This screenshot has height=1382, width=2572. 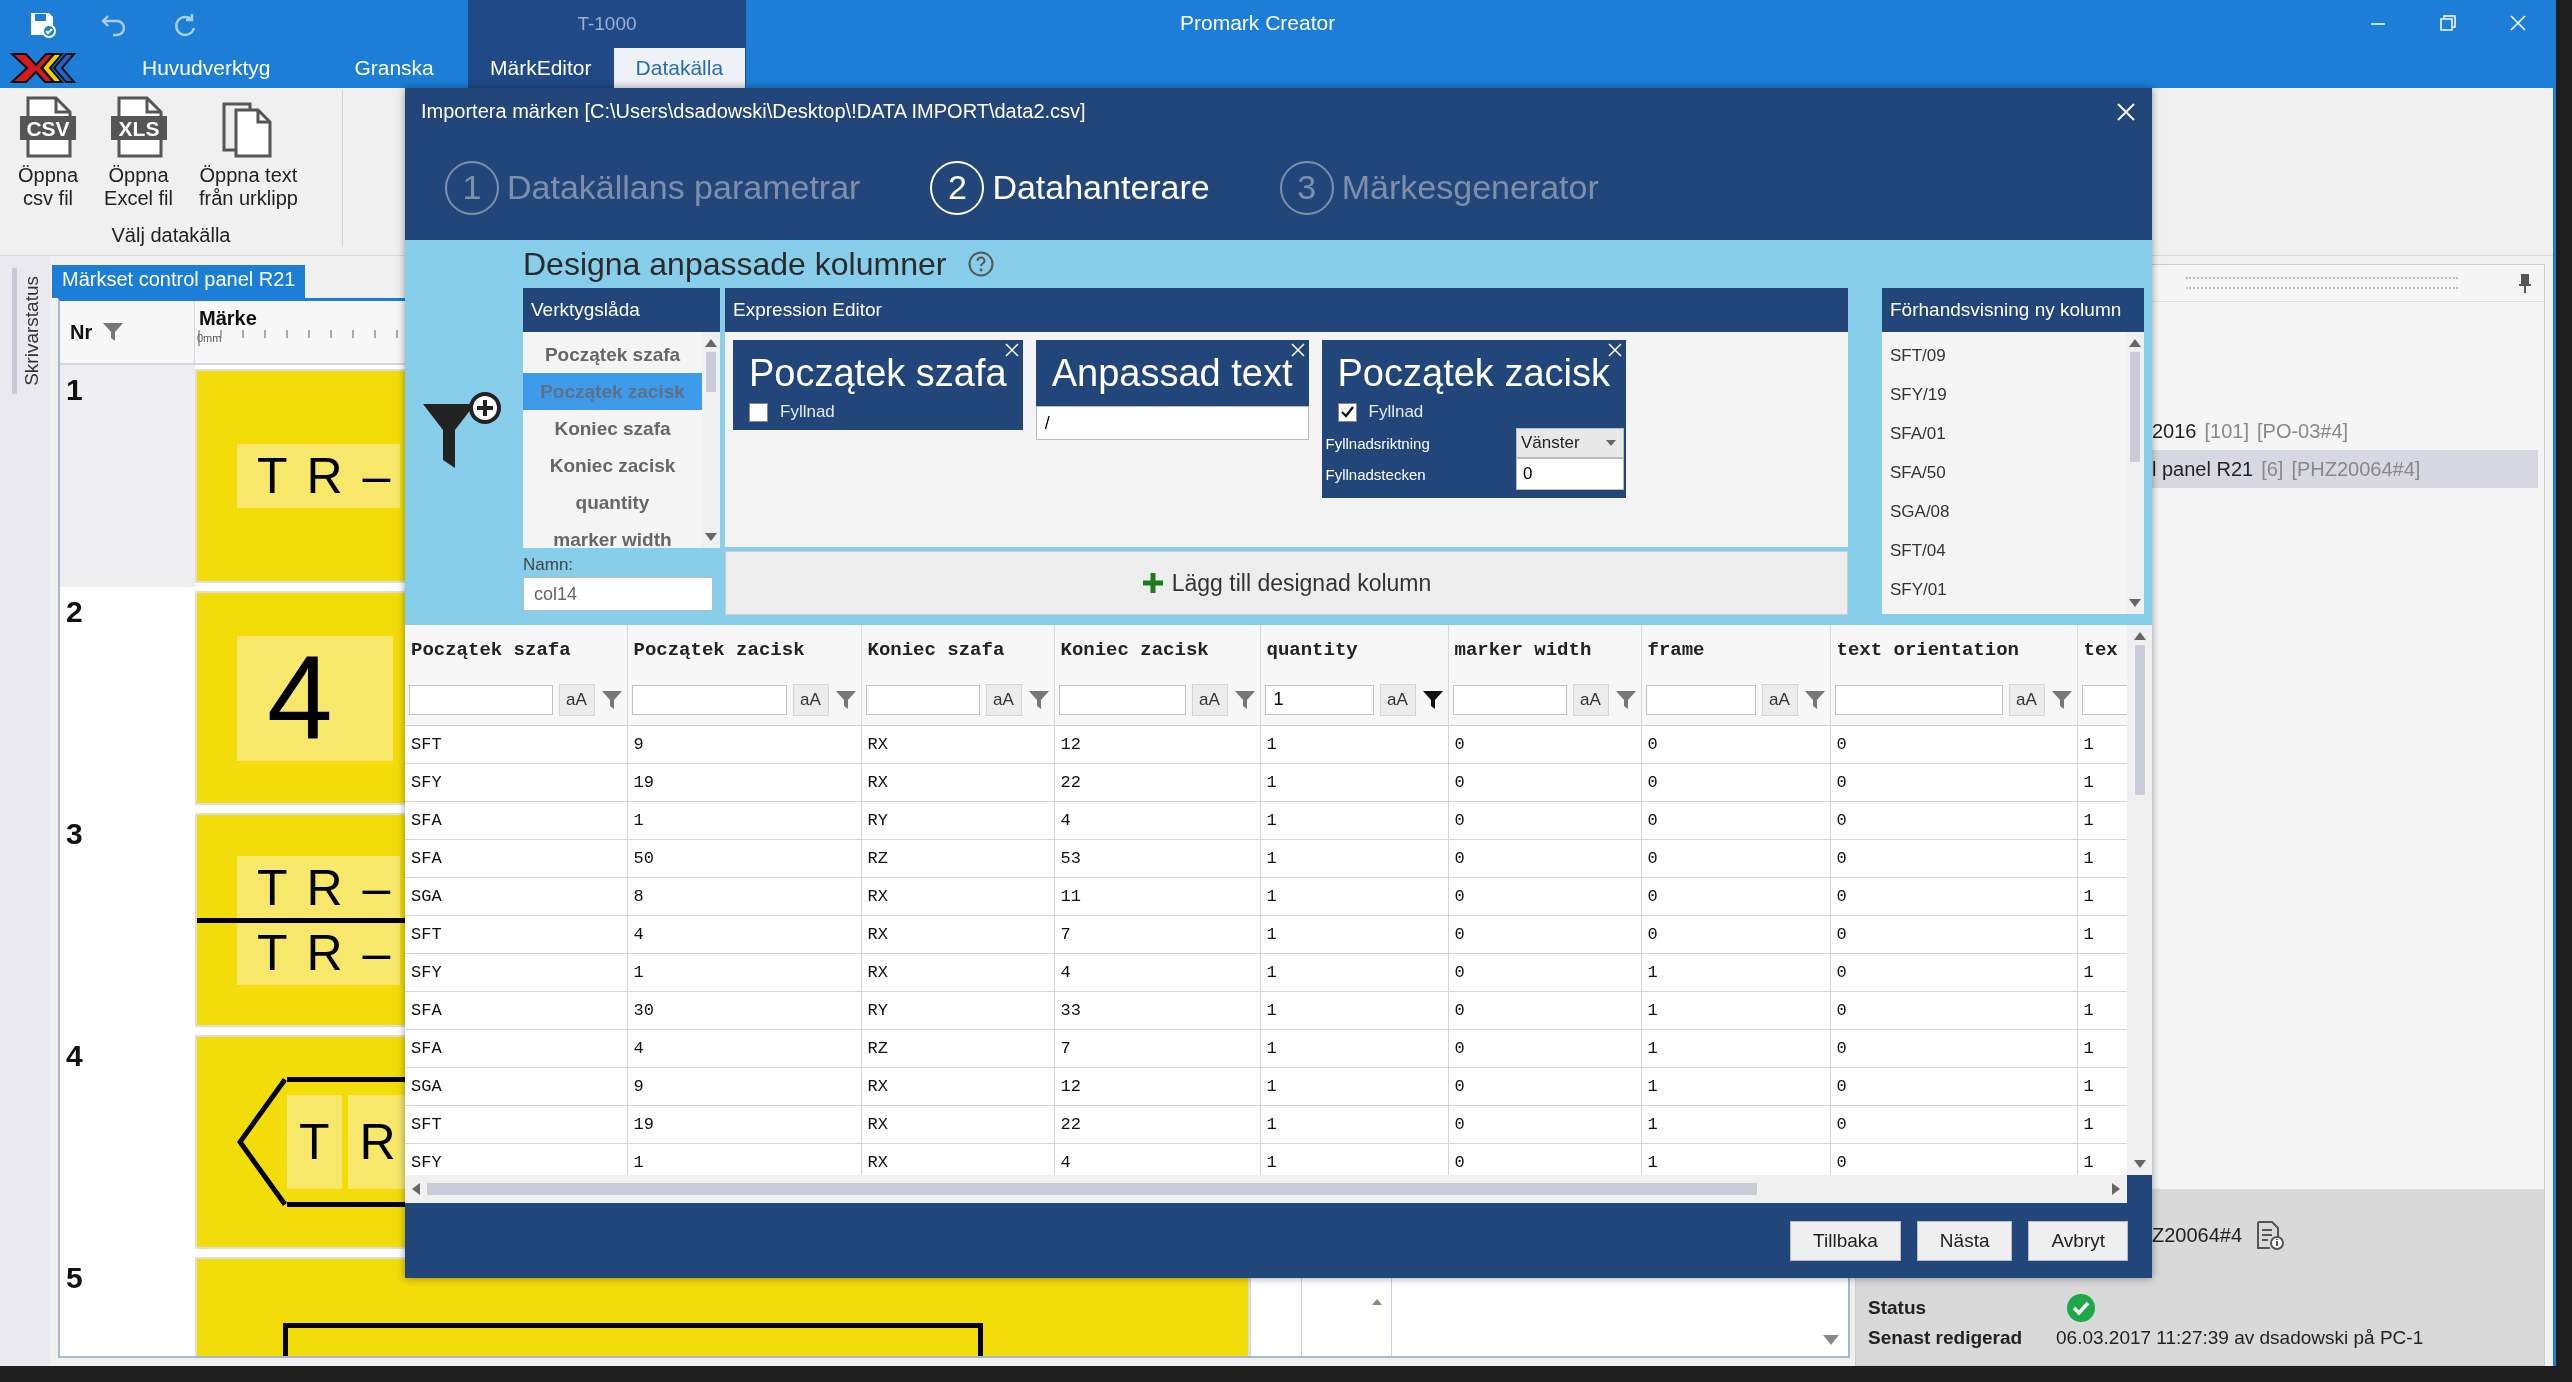 What do you see at coordinates (248, 153) in the screenshot?
I see `ribbon-button: Öppna text från urklipp` at bounding box center [248, 153].